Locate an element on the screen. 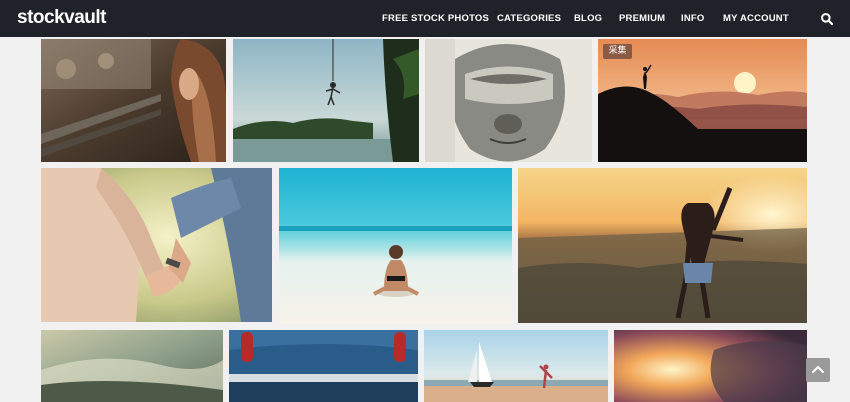 This screenshot has width=850, height=402. nav-my-account: MY ACCOUNT is located at coordinates (756, 18).